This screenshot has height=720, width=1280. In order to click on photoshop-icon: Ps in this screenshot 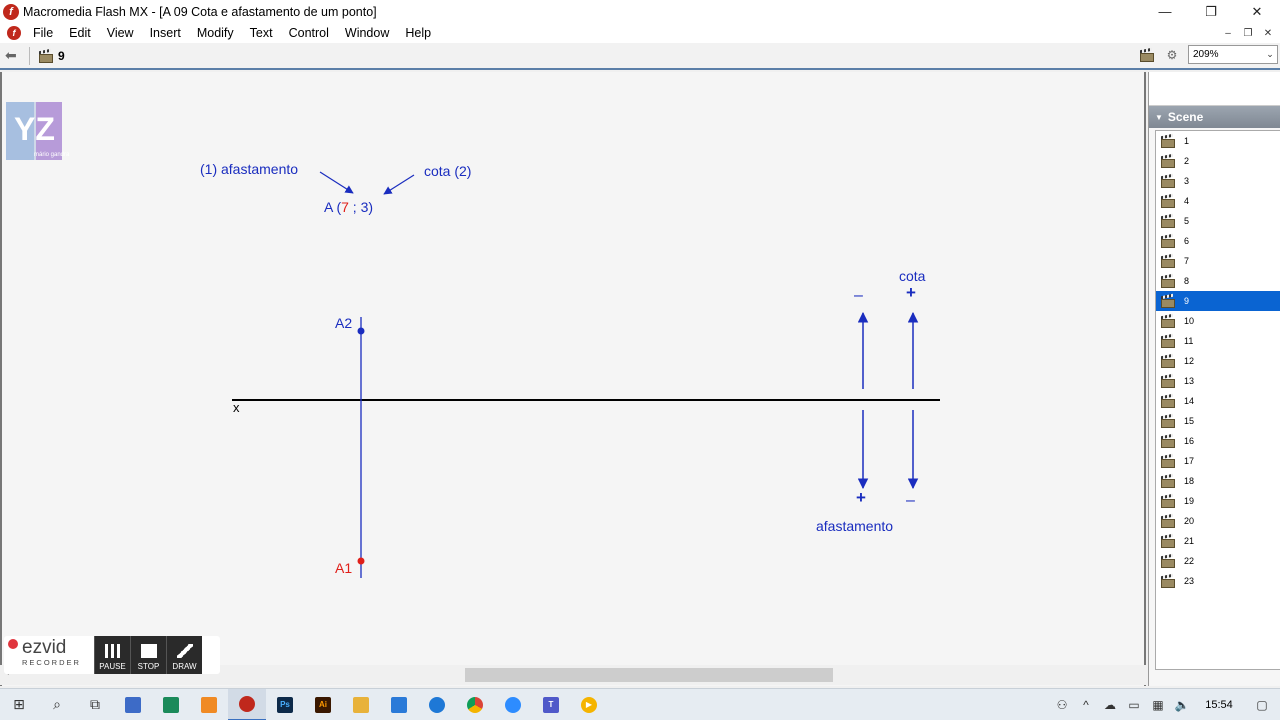, I will do `click(285, 704)`.